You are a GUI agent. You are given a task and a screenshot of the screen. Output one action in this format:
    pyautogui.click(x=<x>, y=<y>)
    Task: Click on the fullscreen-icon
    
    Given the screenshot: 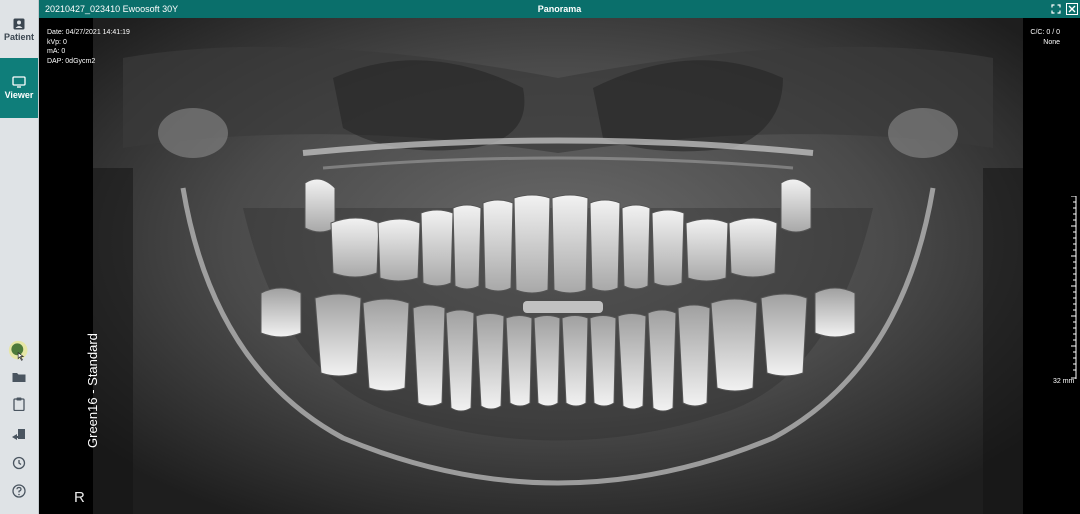 What is the action you would take?
    pyautogui.click(x=1056, y=9)
    